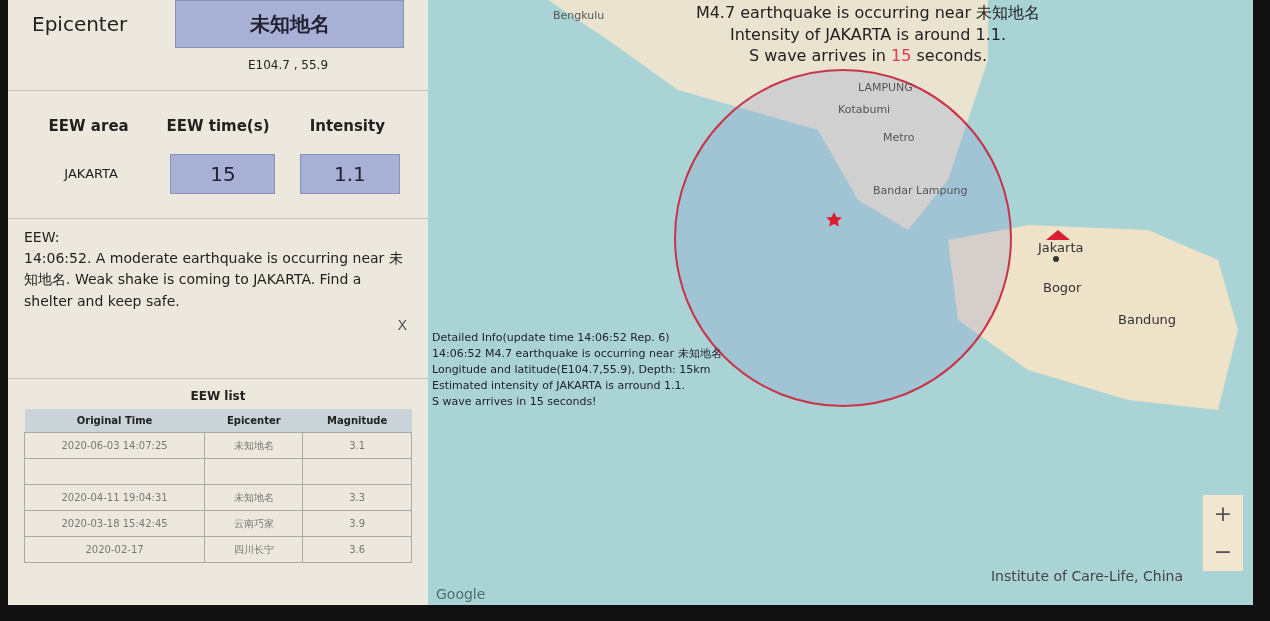  I want to click on column-header: Original Time, so click(114, 420).